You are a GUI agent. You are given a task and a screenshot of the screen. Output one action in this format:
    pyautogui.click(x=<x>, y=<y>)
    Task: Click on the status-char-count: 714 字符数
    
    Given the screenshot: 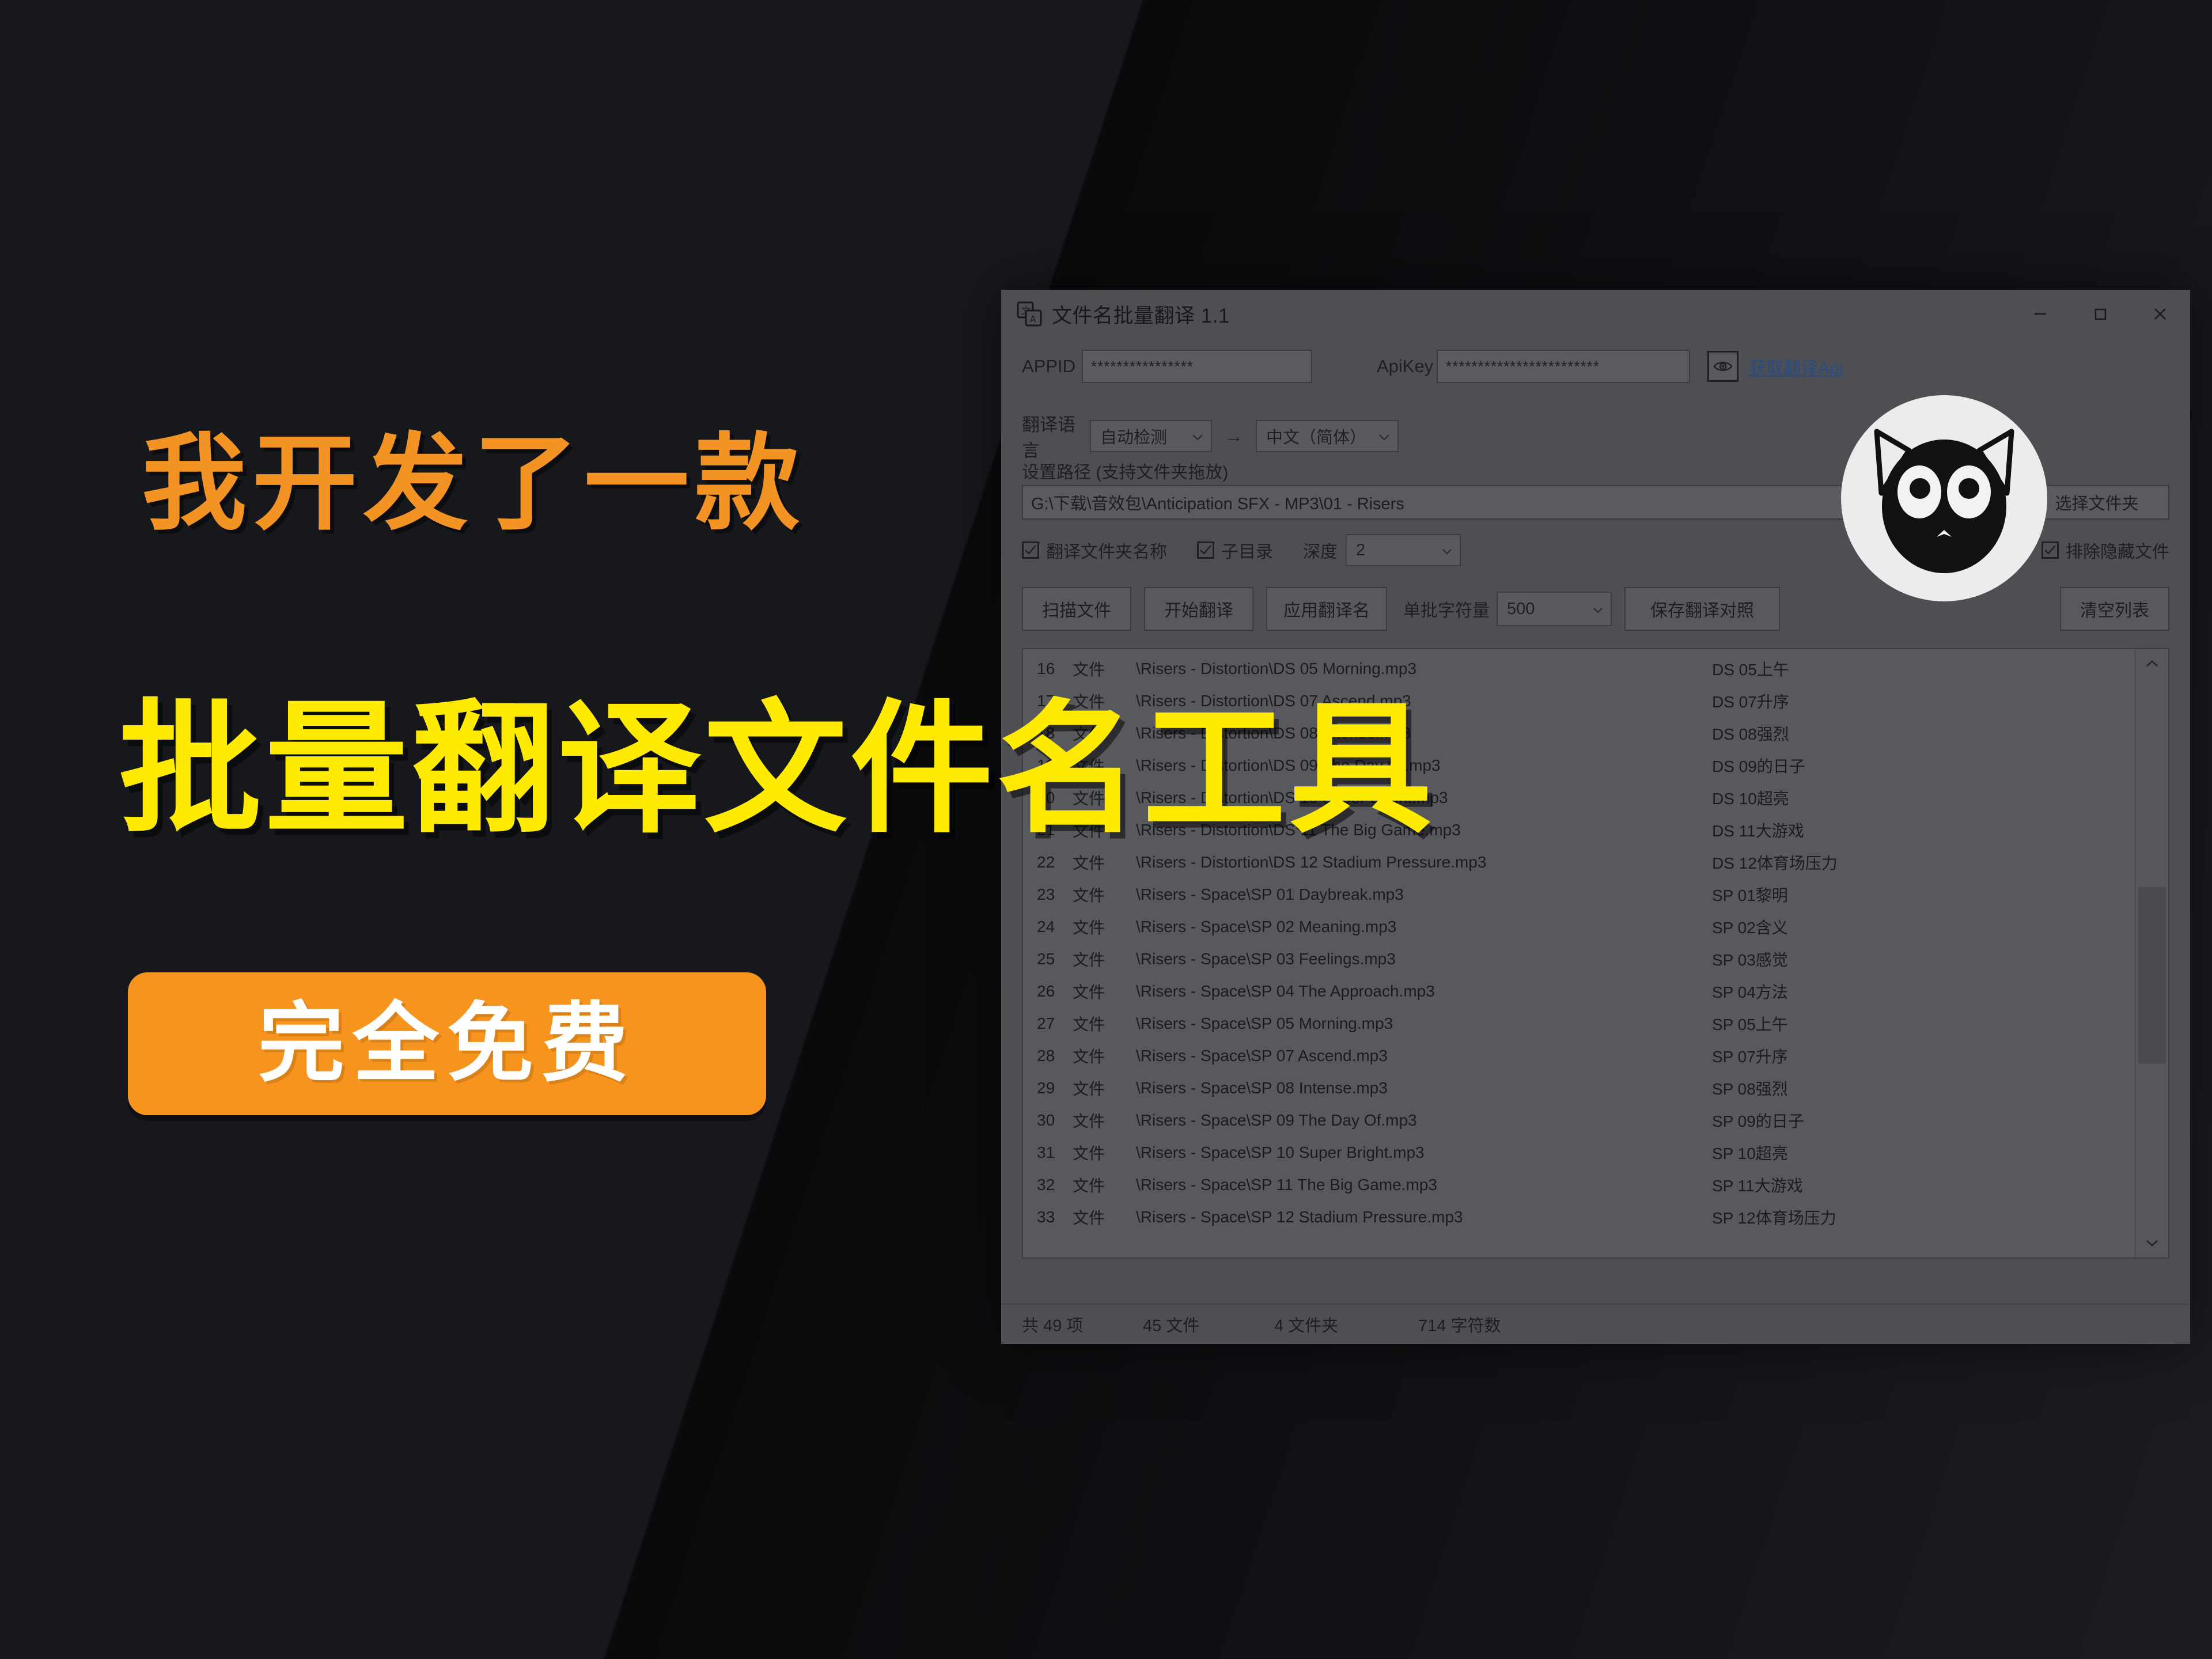 What is the action you would take?
    pyautogui.click(x=1459, y=1326)
    